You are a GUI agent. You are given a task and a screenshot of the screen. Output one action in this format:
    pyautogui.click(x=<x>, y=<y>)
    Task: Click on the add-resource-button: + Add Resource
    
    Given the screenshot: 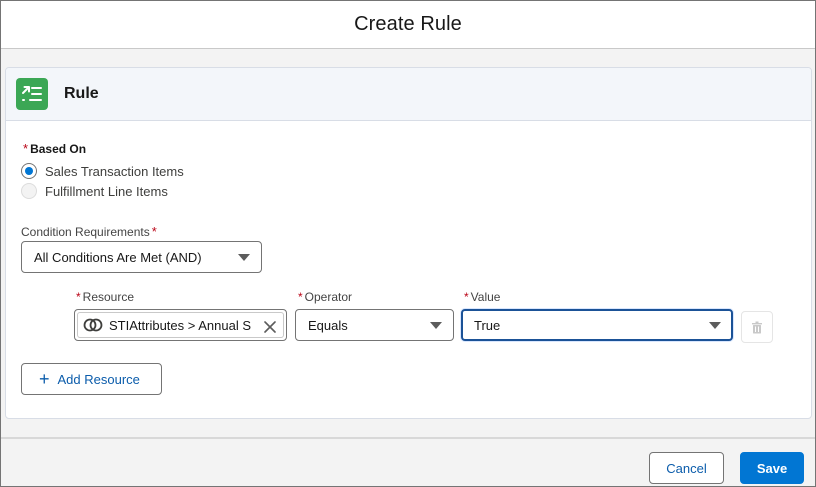 What is the action you would take?
    pyautogui.click(x=91, y=379)
    